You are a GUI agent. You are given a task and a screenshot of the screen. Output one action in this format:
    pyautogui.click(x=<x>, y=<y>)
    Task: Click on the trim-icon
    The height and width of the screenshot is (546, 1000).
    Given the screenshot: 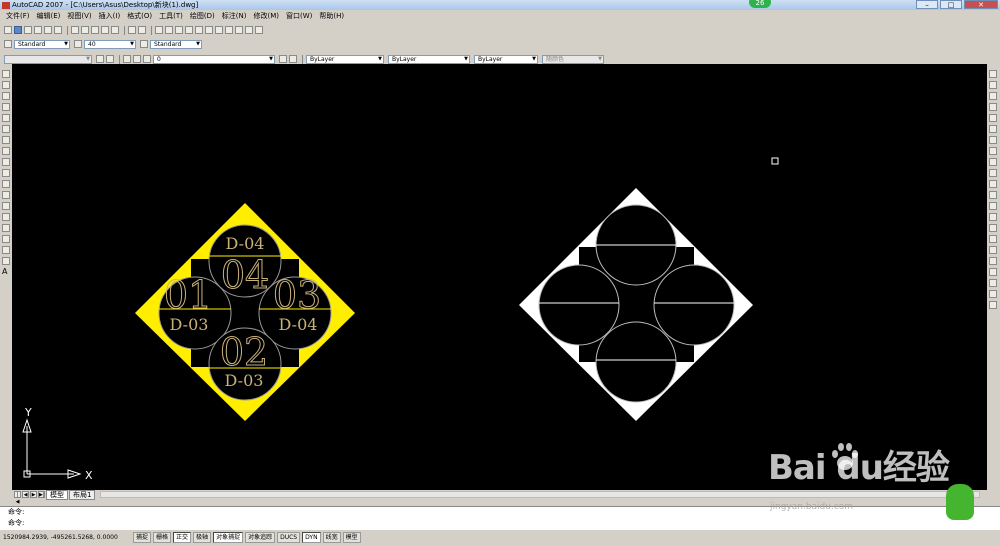 What is the action you would take?
    pyautogui.click(x=993, y=173)
    